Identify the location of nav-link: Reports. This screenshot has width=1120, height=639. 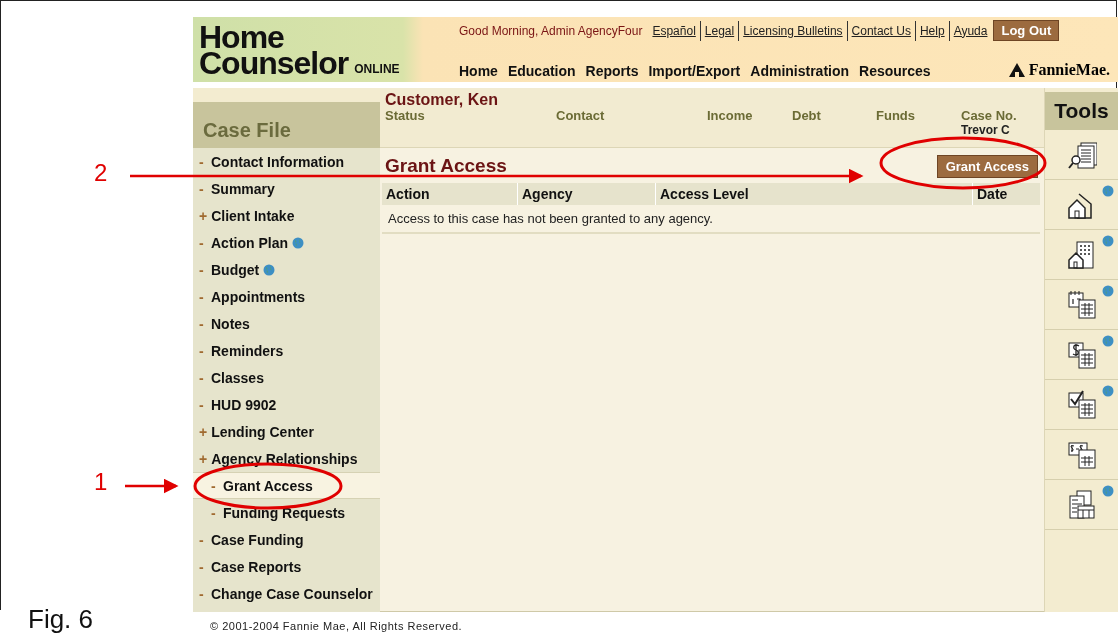
(612, 71).